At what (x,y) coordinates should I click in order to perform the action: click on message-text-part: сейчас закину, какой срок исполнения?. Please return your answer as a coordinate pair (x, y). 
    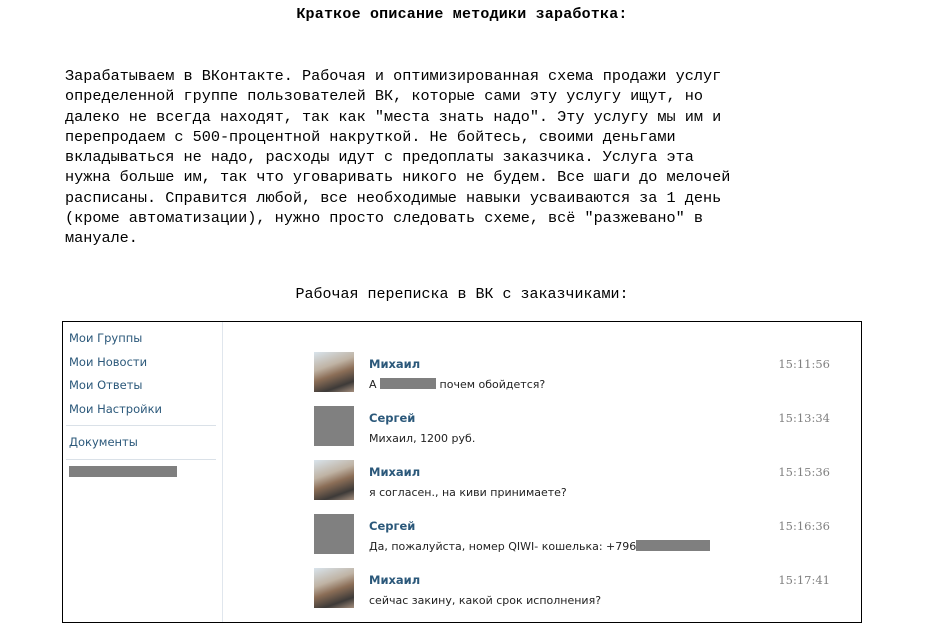
    Looking at the image, I should click on (485, 600).